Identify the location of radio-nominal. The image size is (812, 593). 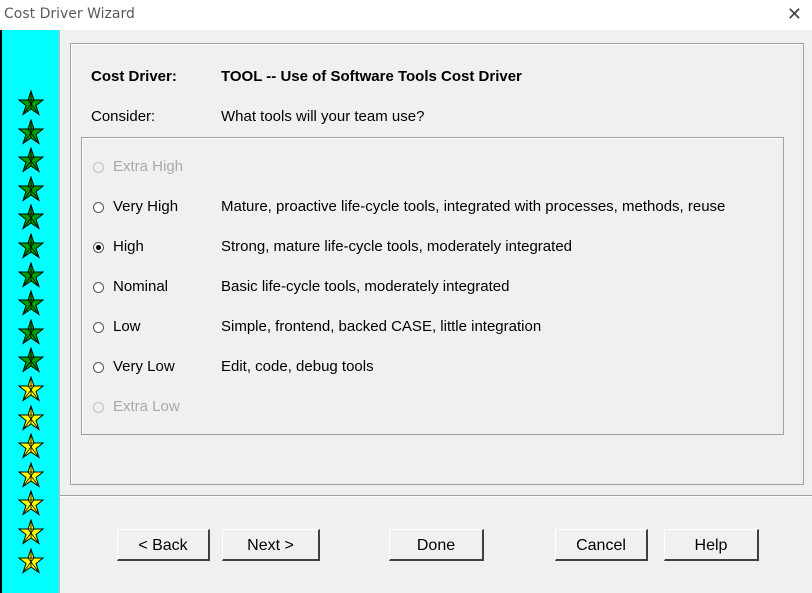
(98, 287).